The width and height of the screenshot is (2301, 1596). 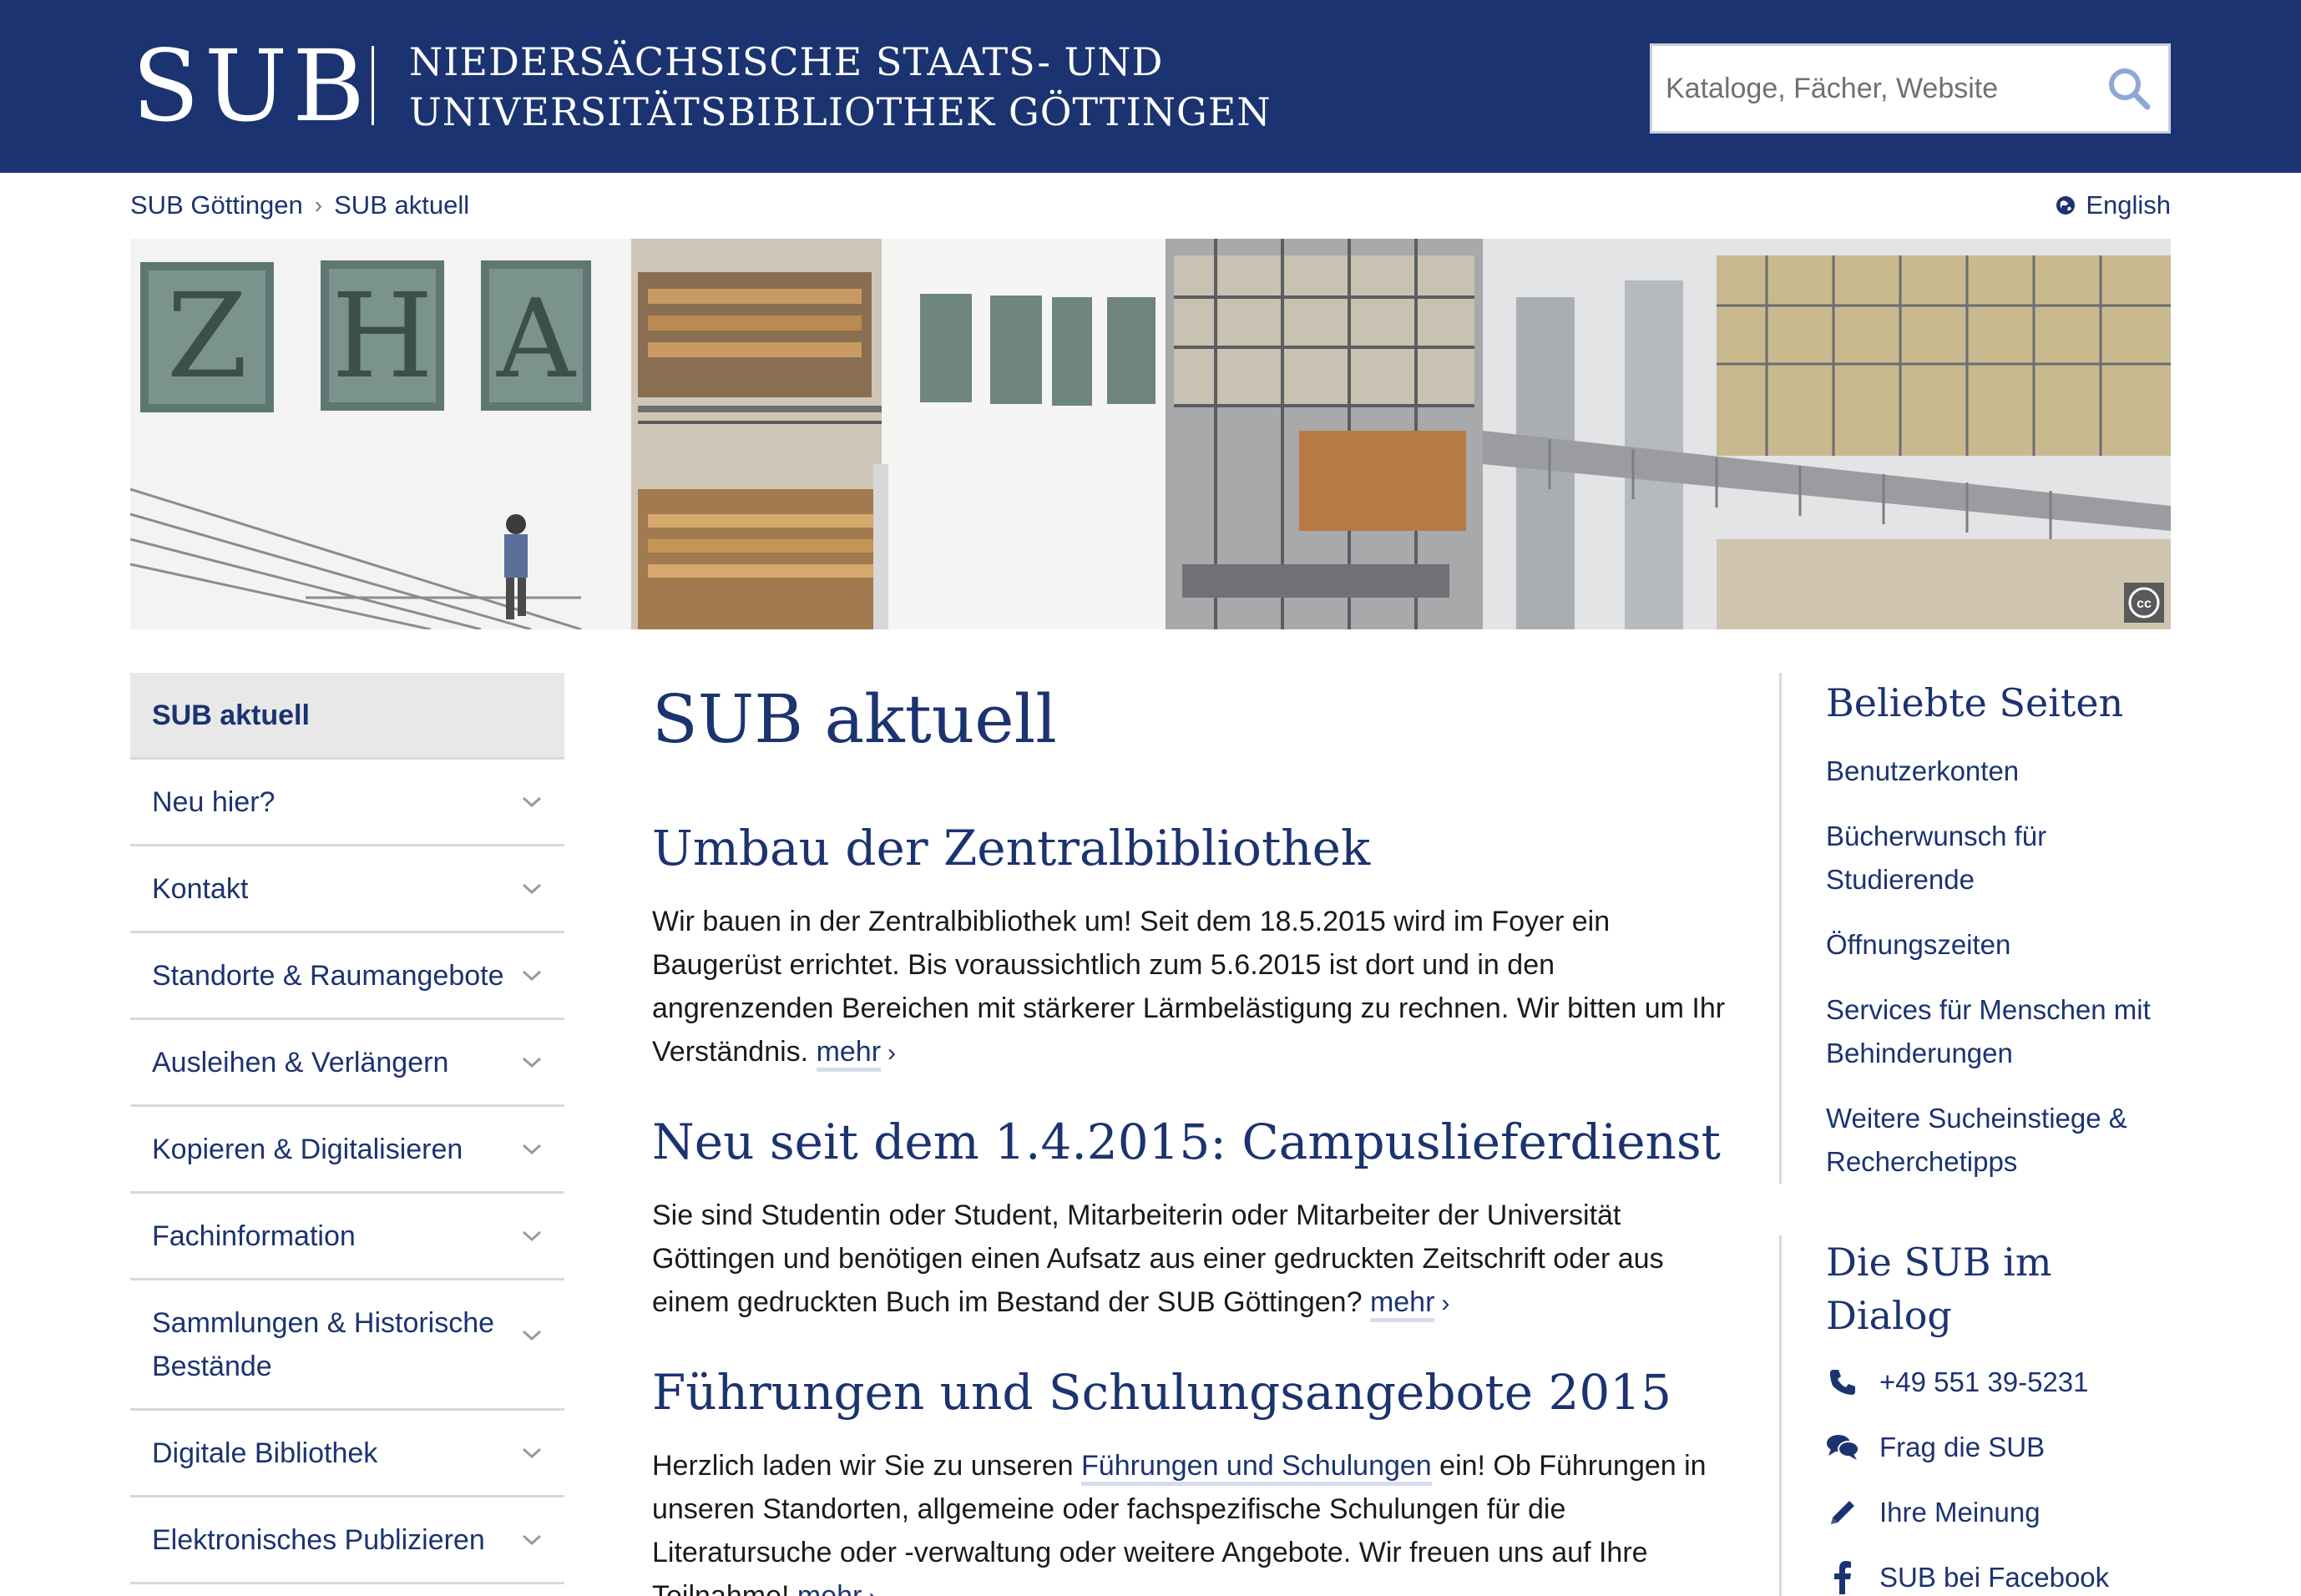 I want to click on nav-item-label: Standorte & Raumangebote, so click(x=328, y=975).